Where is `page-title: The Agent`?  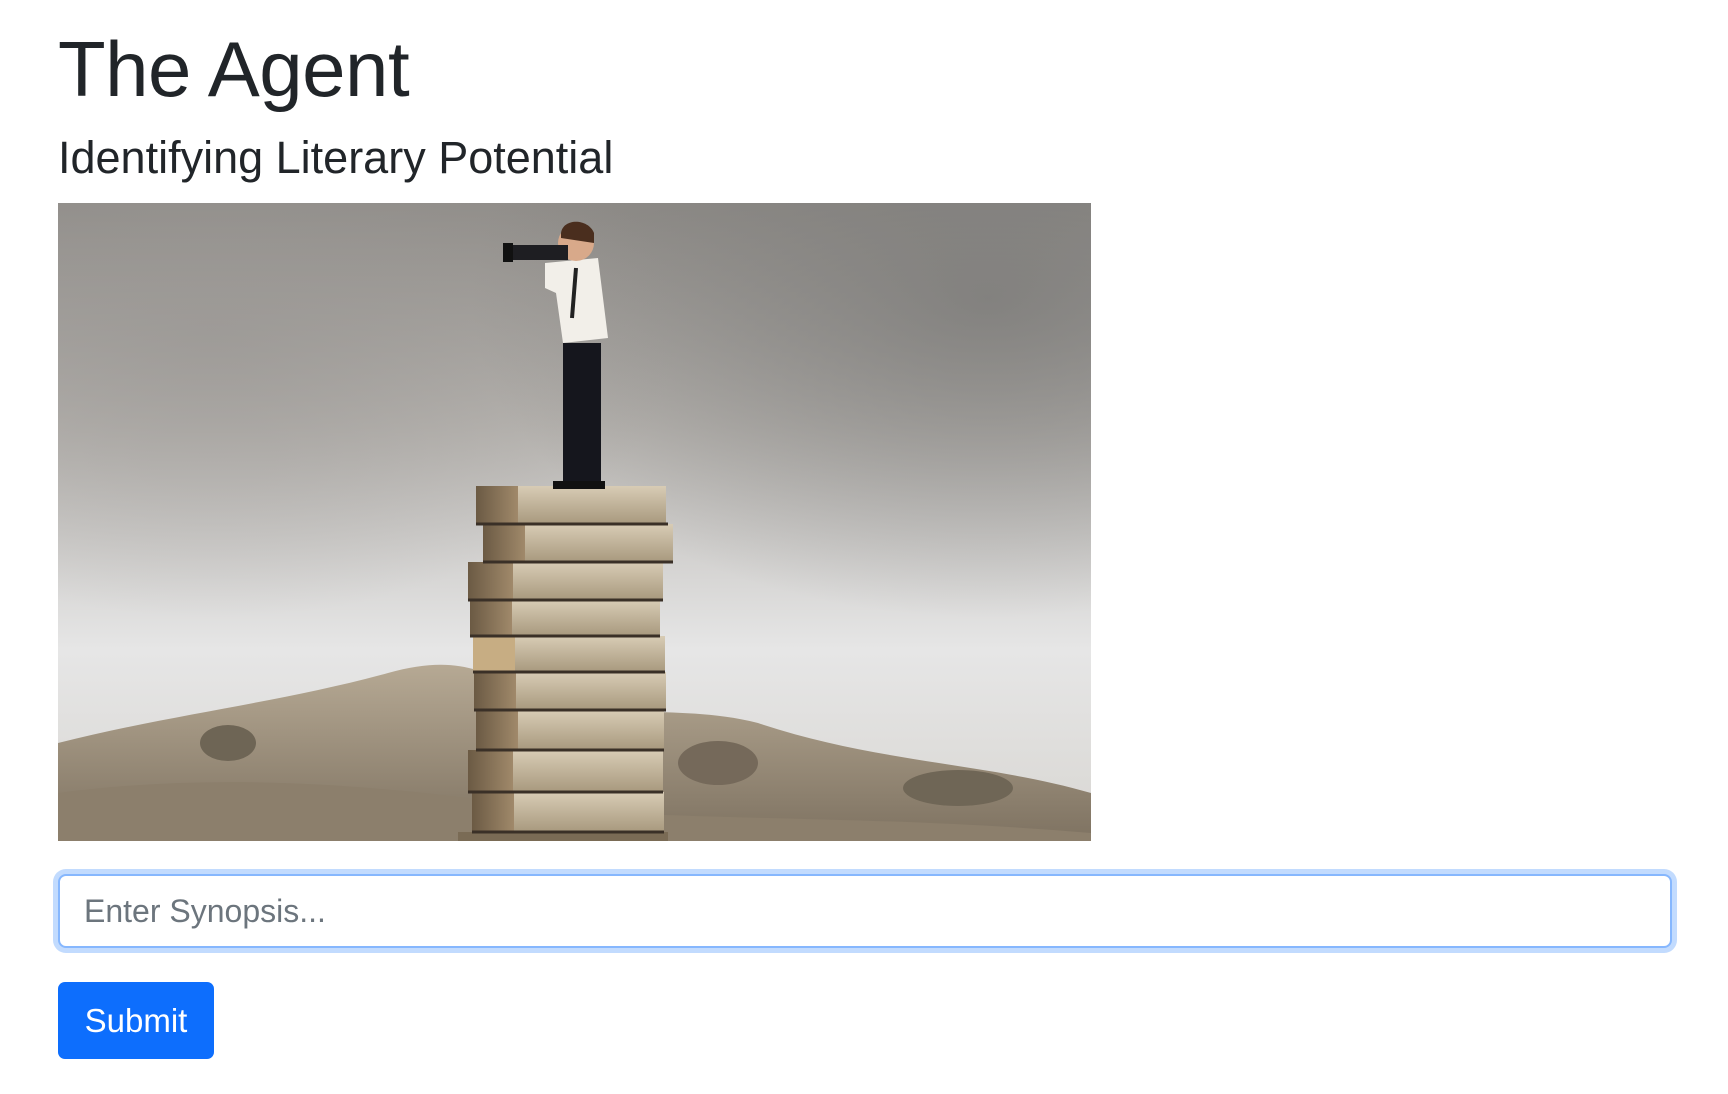 page-title: The Agent is located at coordinates (234, 69).